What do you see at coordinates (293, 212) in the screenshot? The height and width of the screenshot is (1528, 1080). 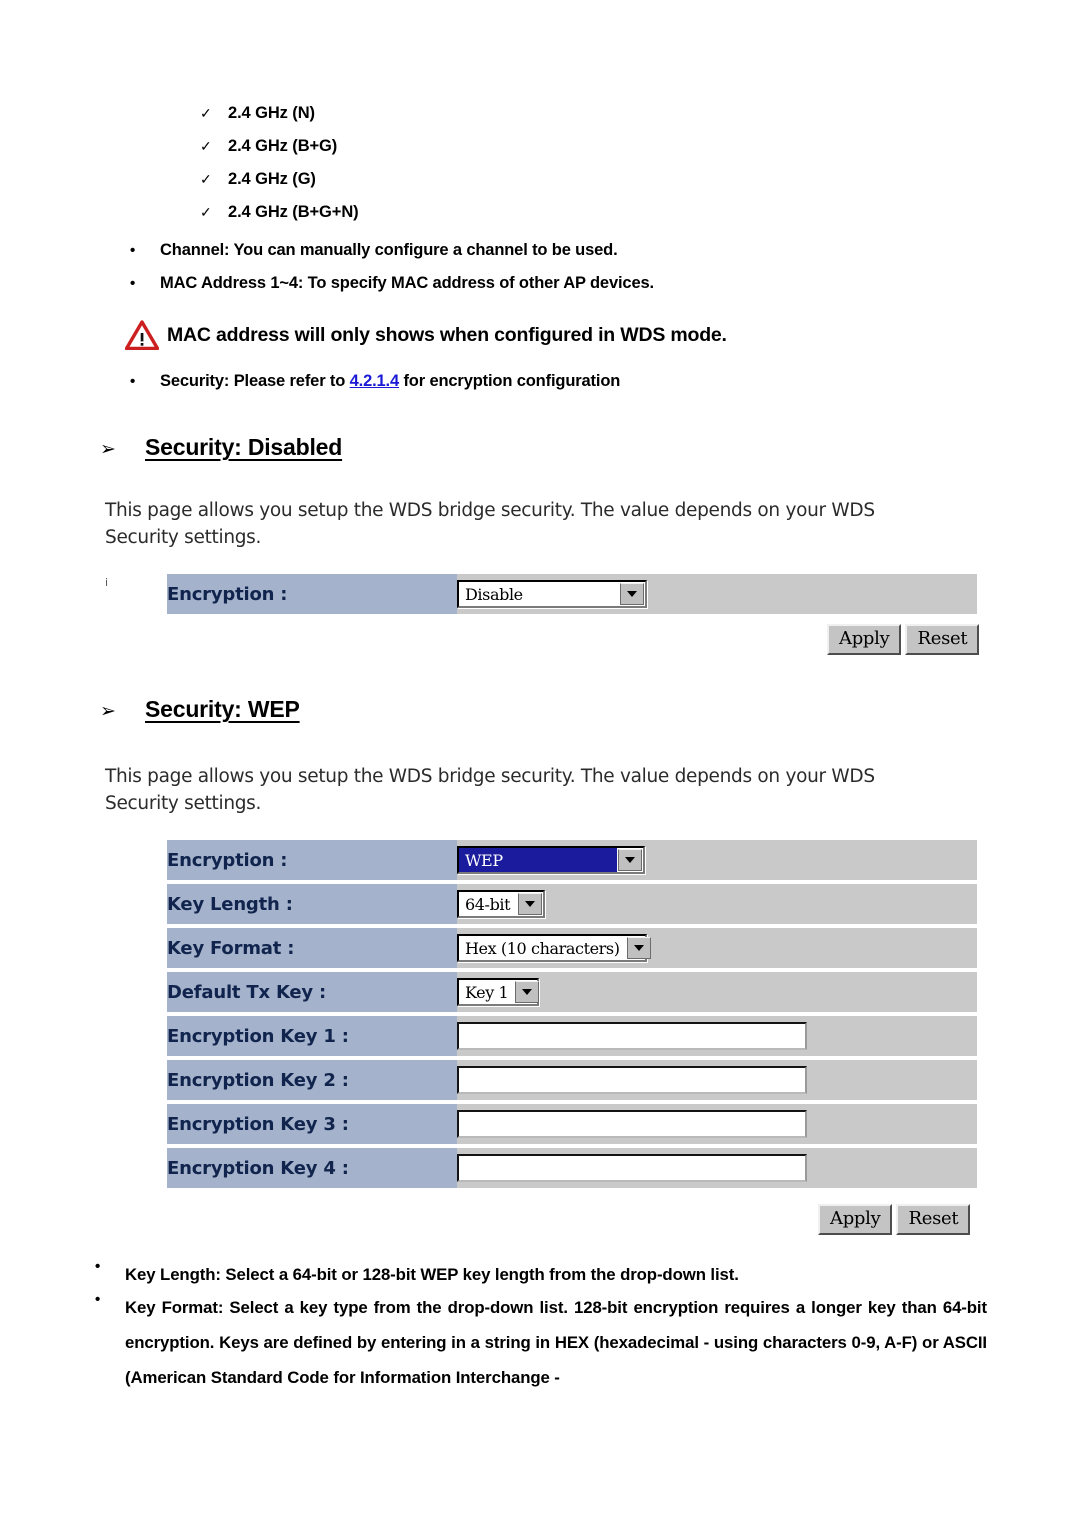 I see `list-item-label: 2.4 GHz (B+G+N)` at bounding box center [293, 212].